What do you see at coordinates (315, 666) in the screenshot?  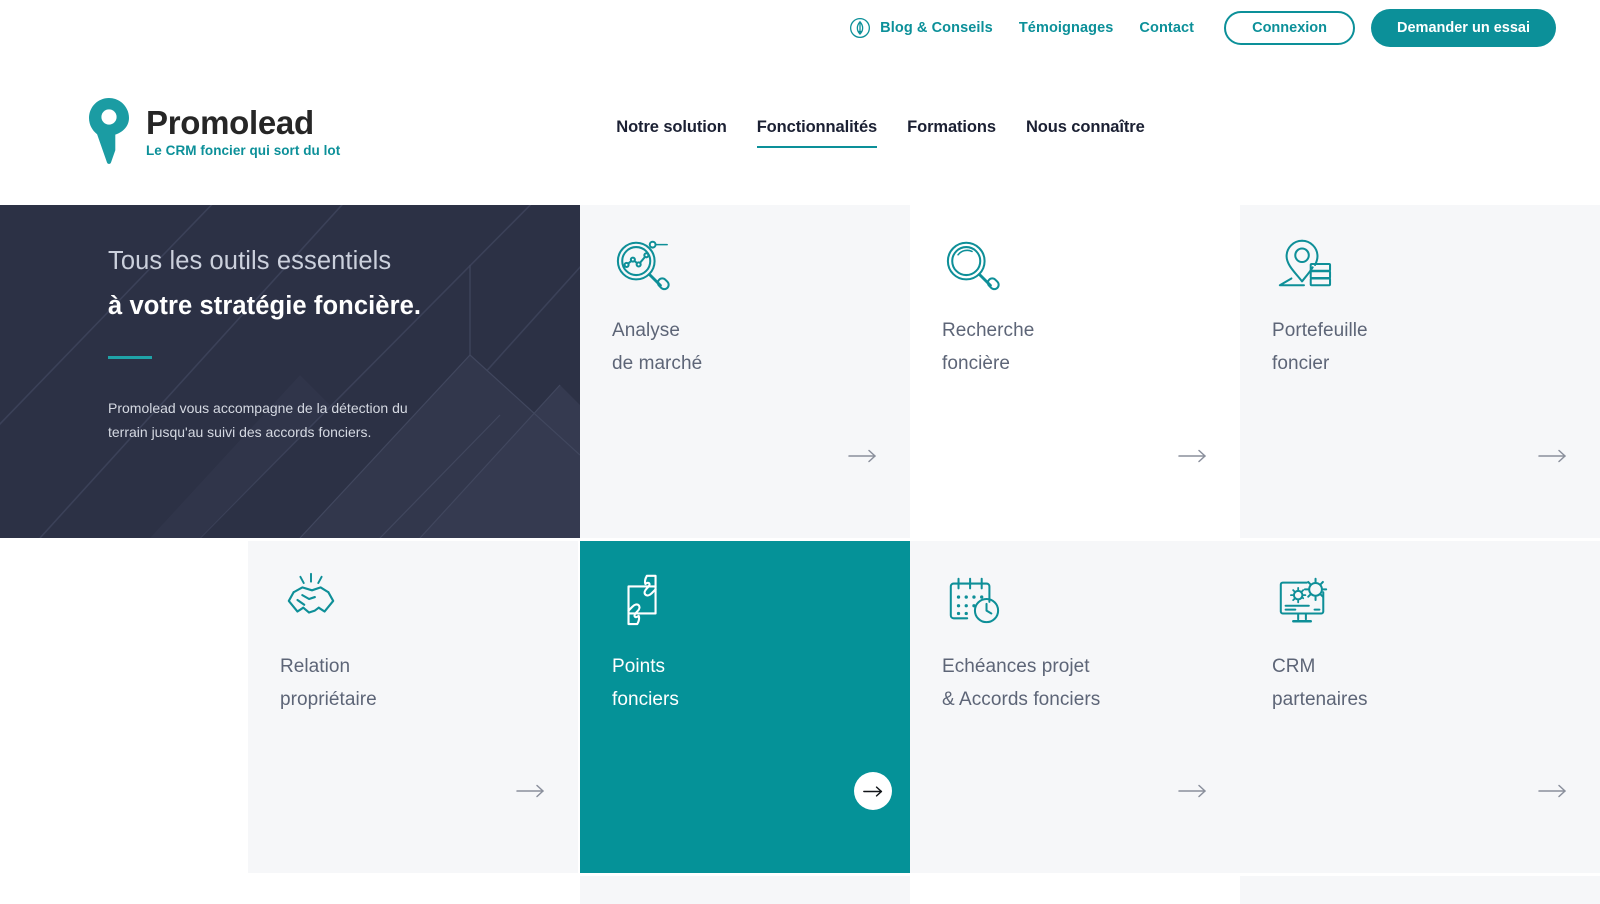 I see `feature-card-title-line1: Relation` at bounding box center [315, 666].